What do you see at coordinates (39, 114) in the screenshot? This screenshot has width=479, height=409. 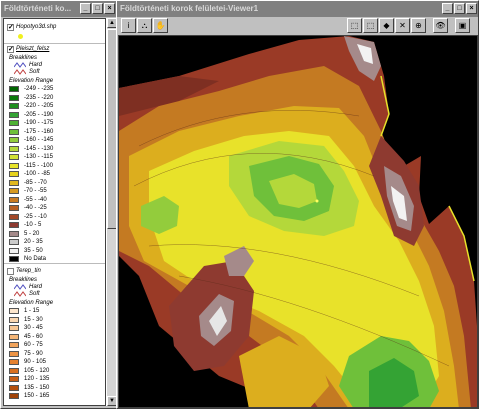 I see `class-label: -205 - -190` at bounding box center [39, 114].